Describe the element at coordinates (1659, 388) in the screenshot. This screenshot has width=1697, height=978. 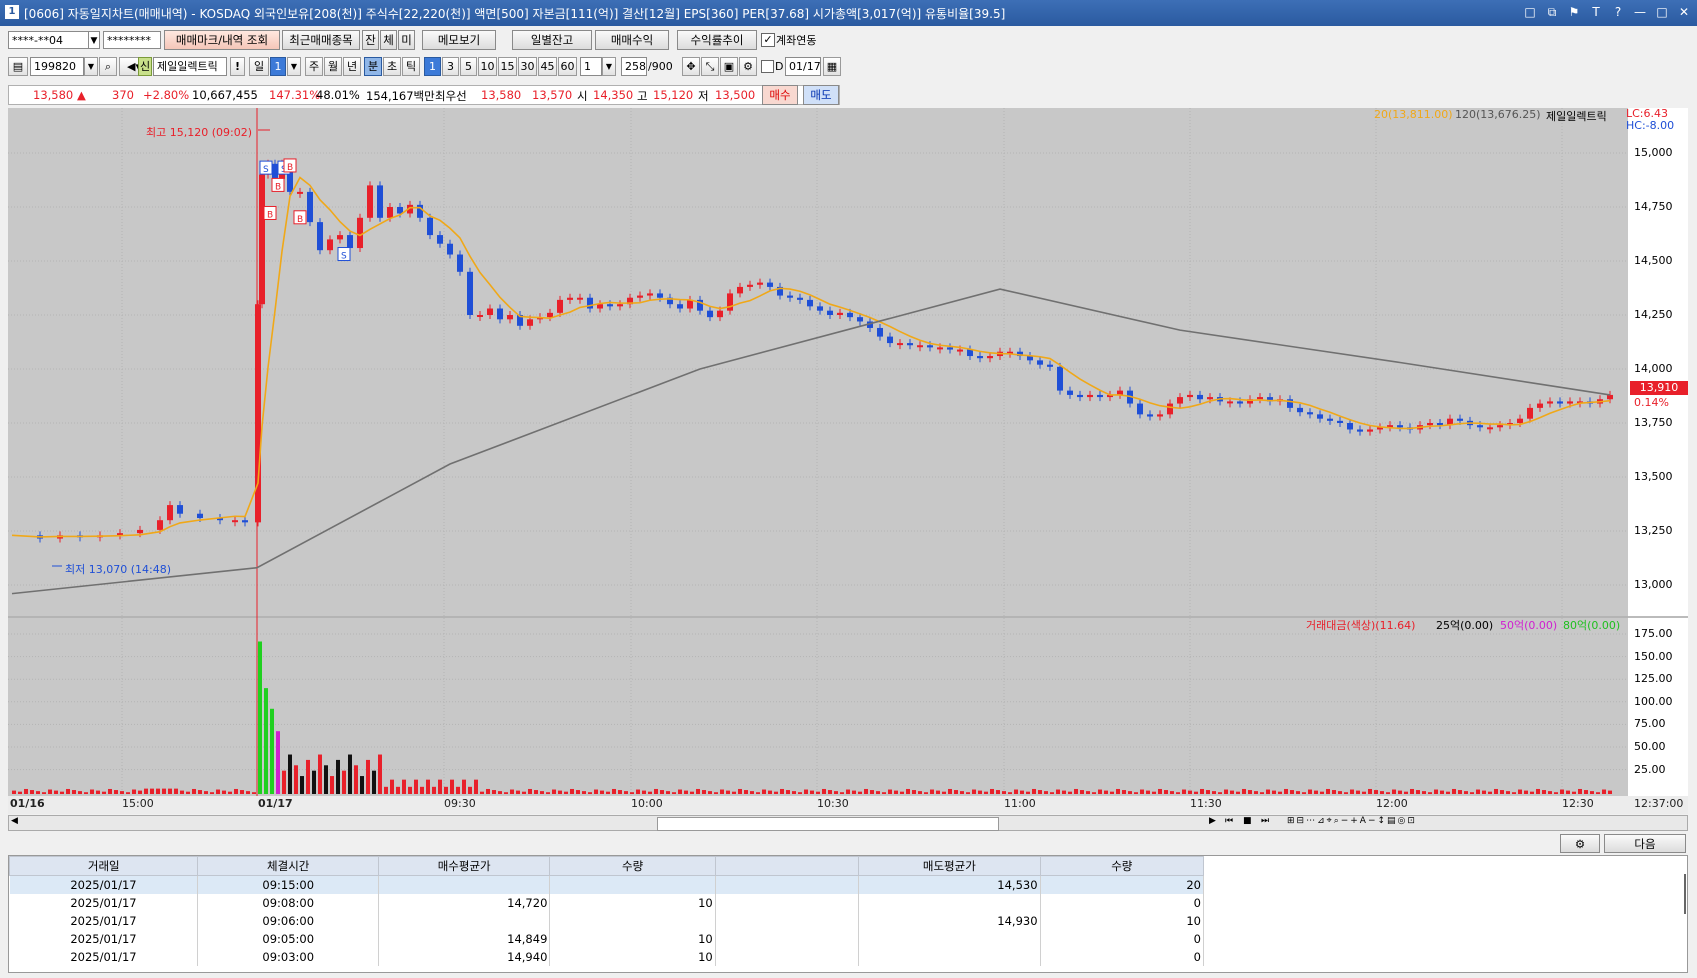
I see `current-price-tag: 13,910` at that location.